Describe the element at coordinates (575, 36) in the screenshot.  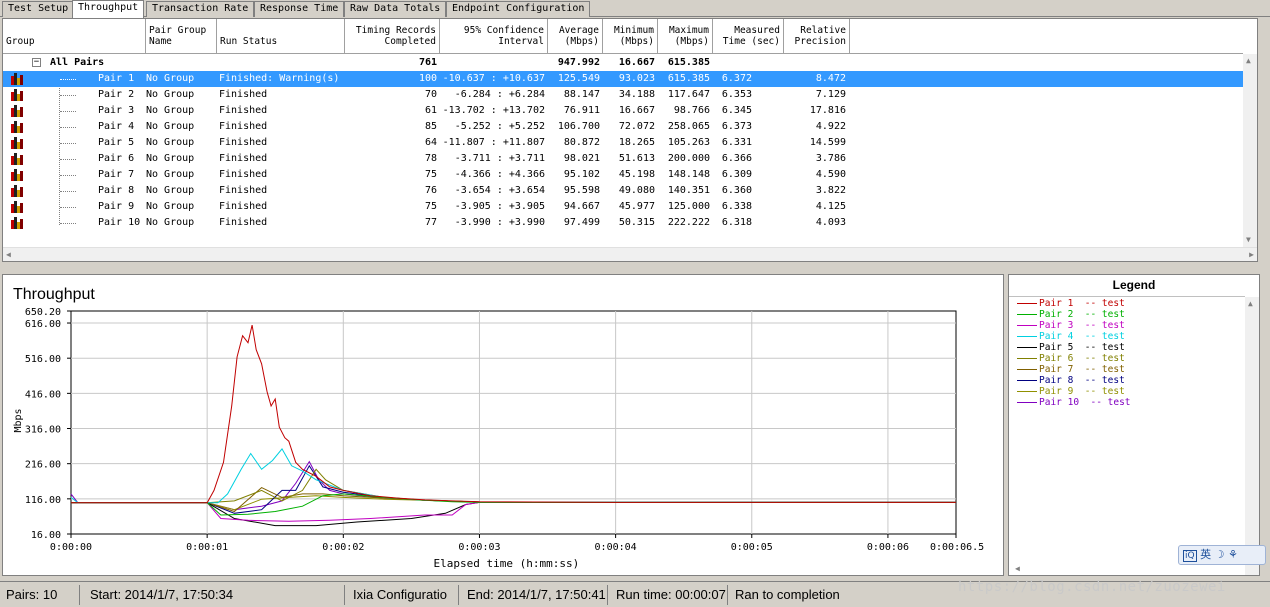
I see `col-average: Average (Mbps)` at that location.